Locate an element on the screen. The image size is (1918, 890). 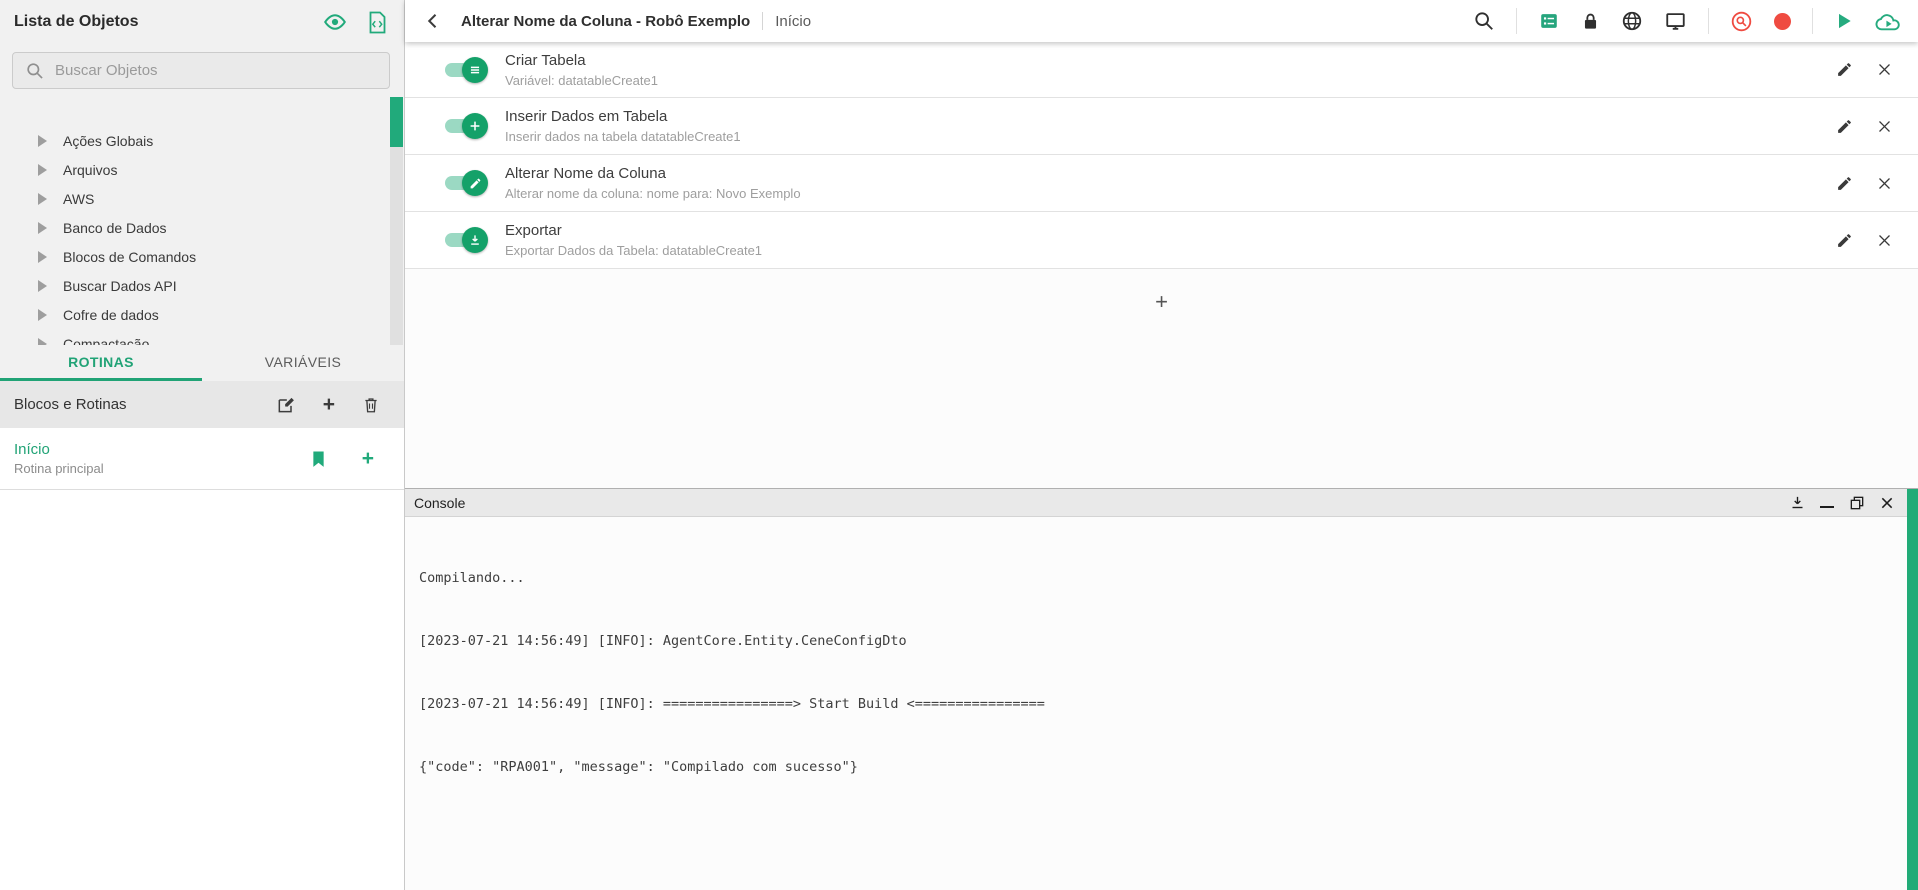
sidebar-tabs: ROTINAS VARIÁVEIS is located at coordinates (202, 363).